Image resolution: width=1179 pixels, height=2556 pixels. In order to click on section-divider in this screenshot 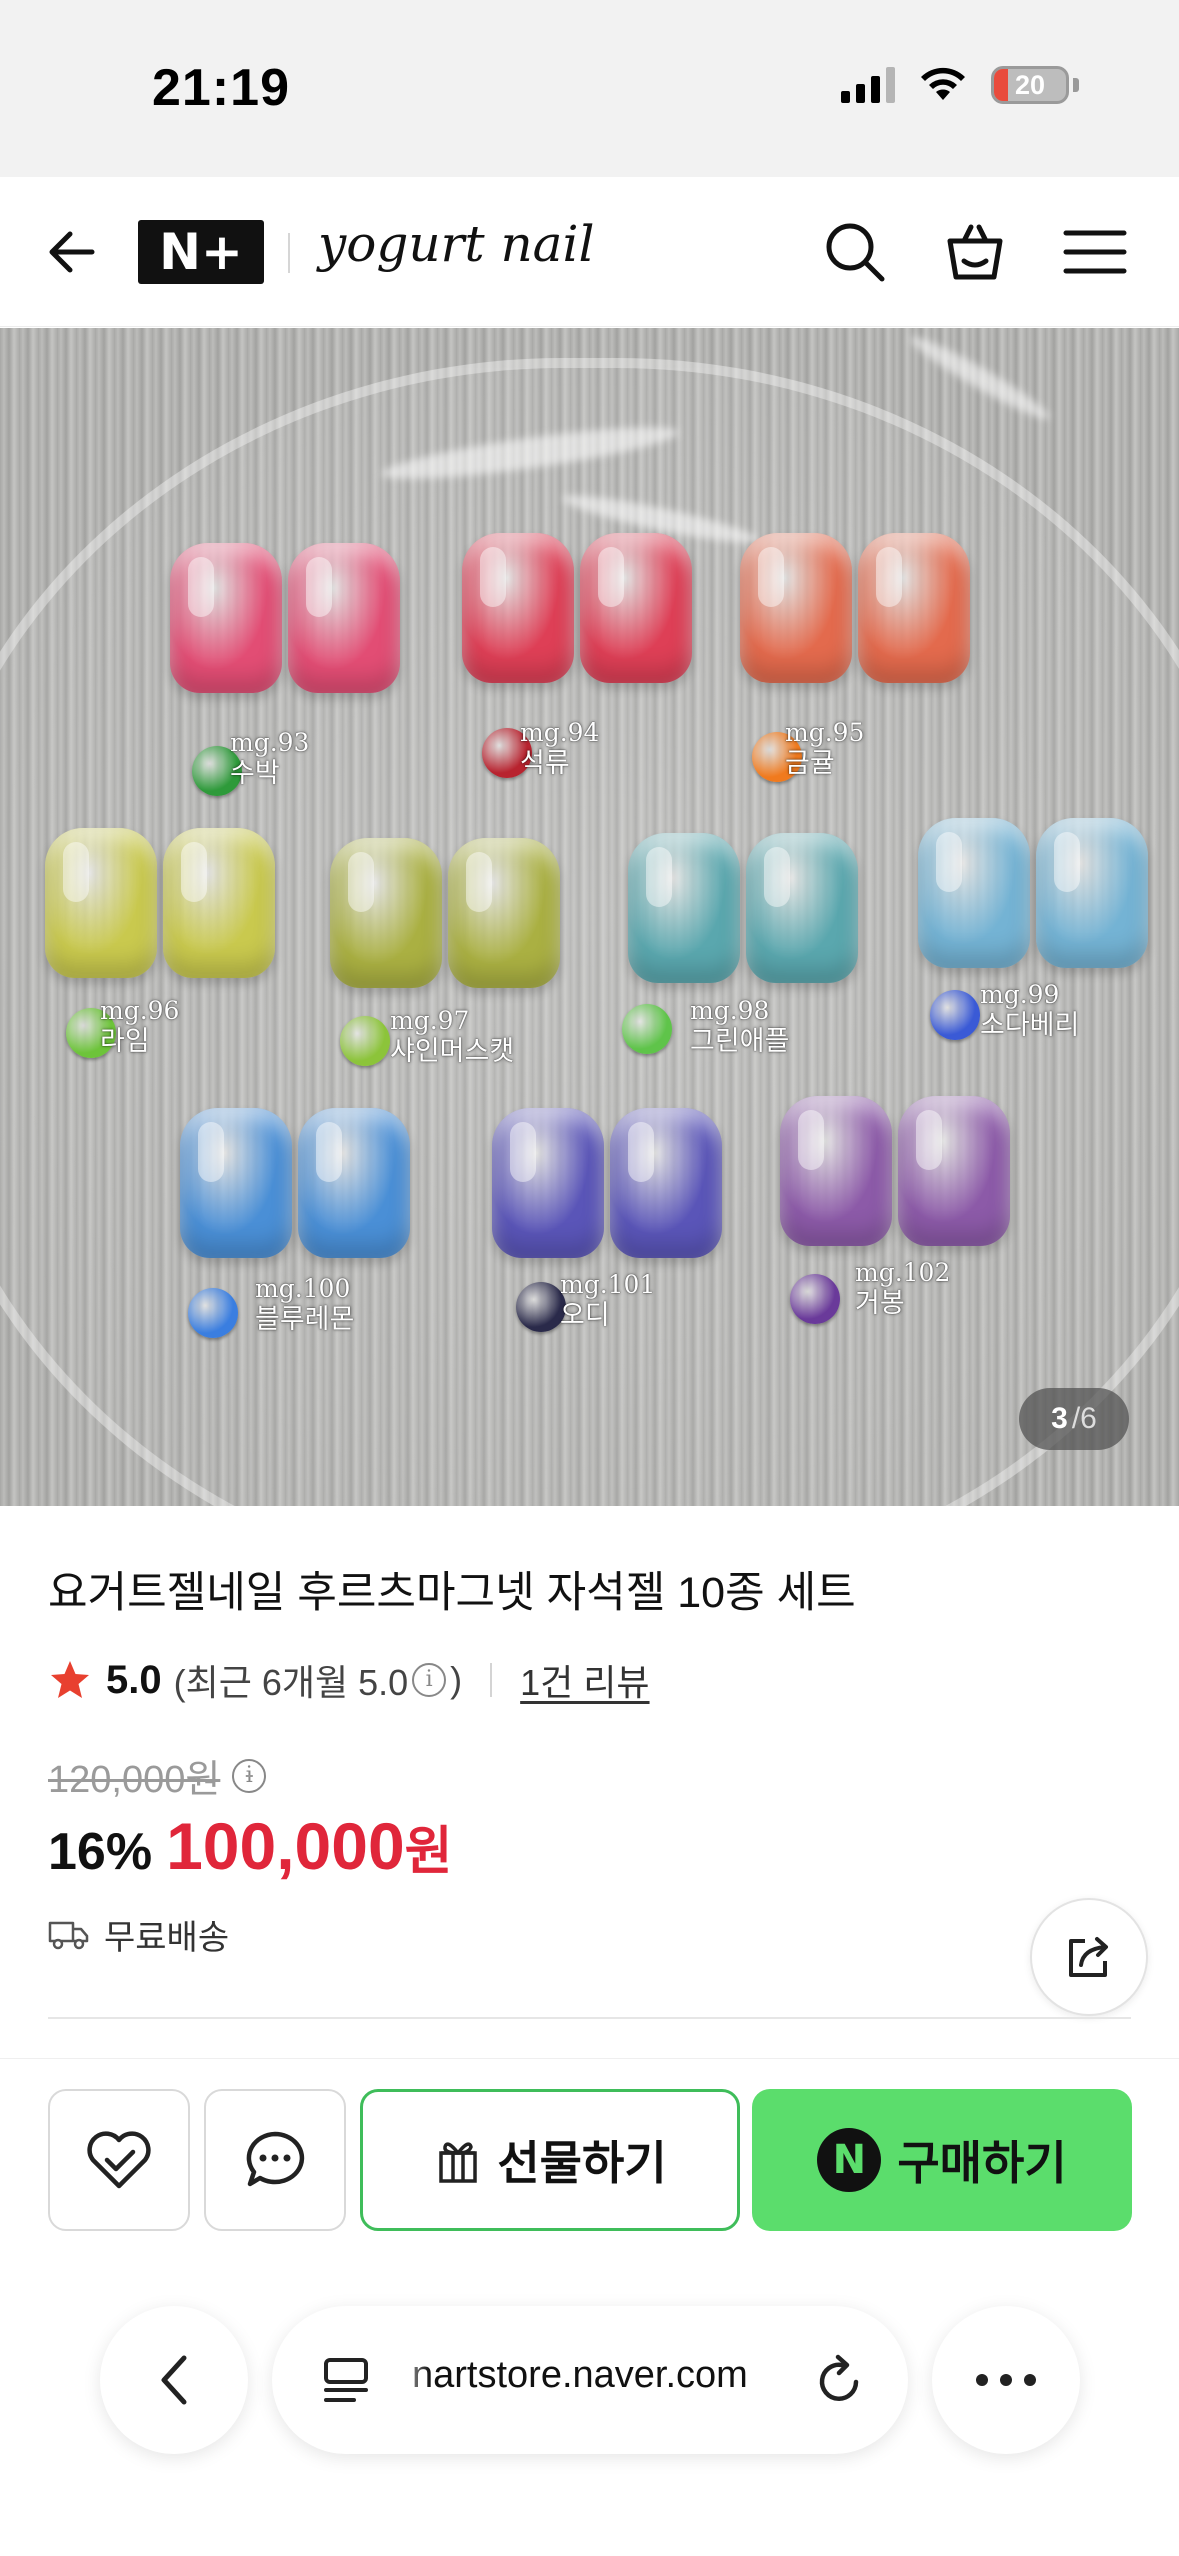, I will do `click(589, 2018)`.